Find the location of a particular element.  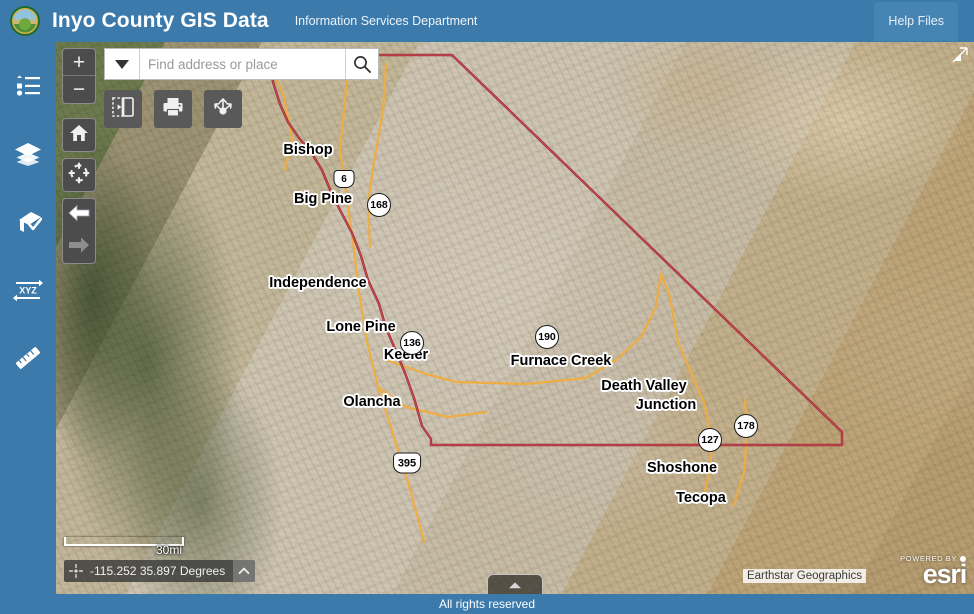

arrow-right-icon is located at coordinates (79, 247).